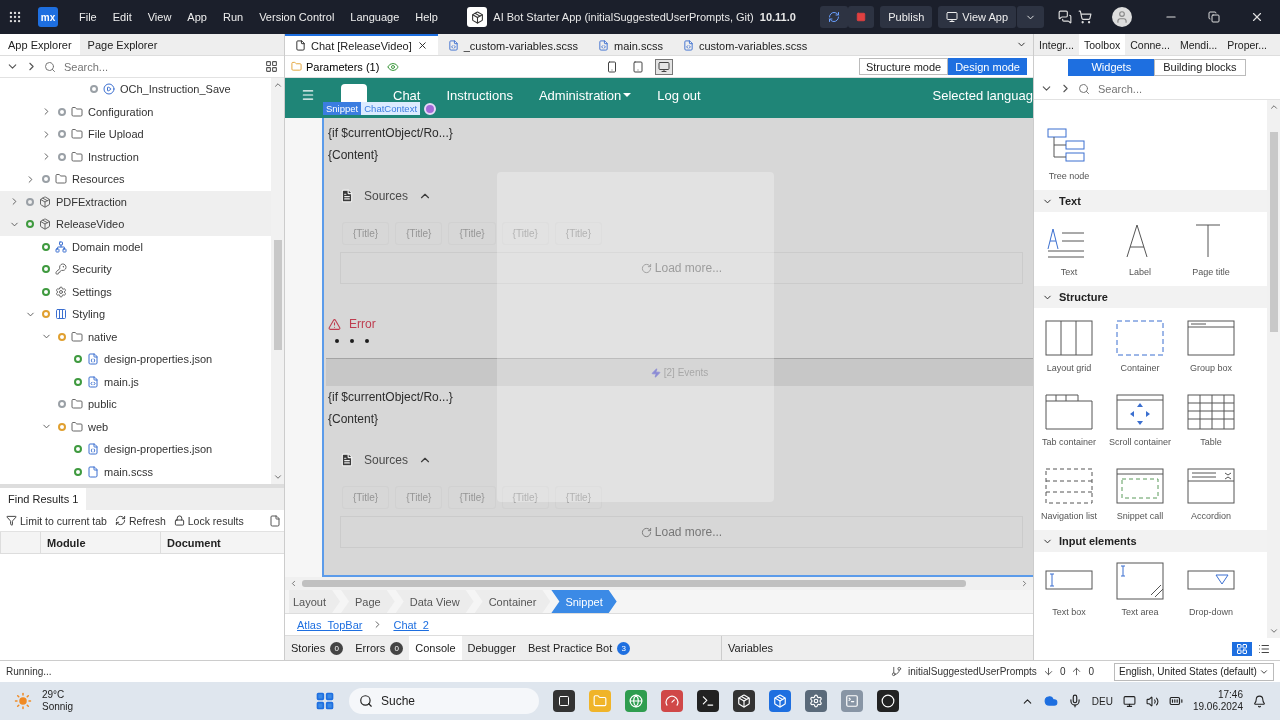  What do you see at coordinates (1024, 583) in the screenshot?
I see `scroll-right-icon` at bounding box center [1024, 583].